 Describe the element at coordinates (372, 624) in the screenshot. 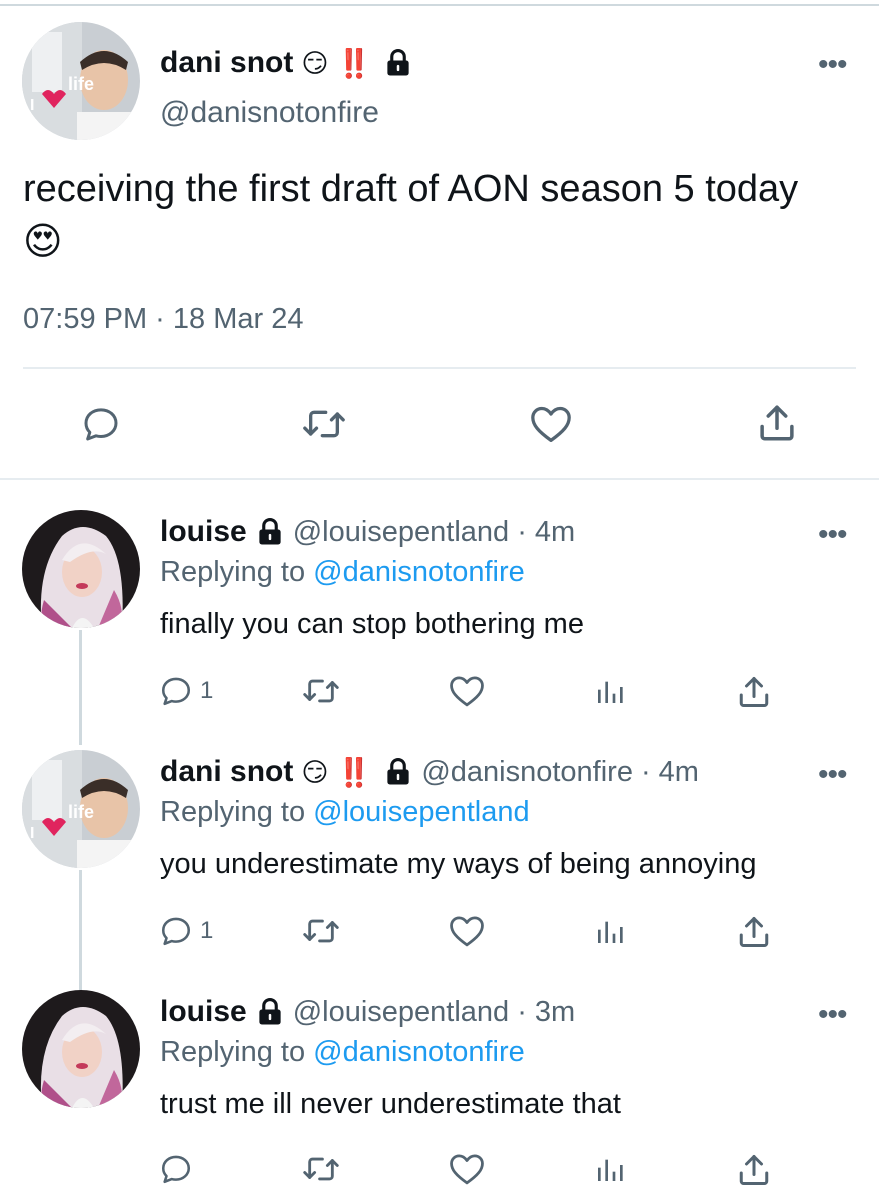

I see `reply-text: finally you can stop bothering me` at that location.